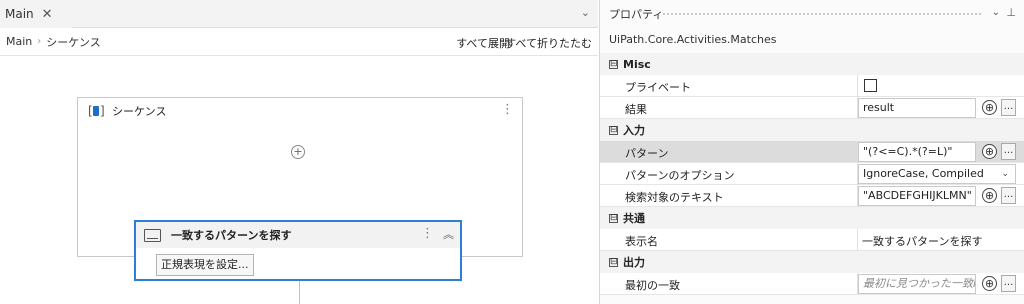 The height and width of the screenshot is (304, 1024). What do you see at coordinates (548, 43) in the screenshot?
I see `collapse-all-link: すべて折りたたむ` at bounding box center [548, 43].